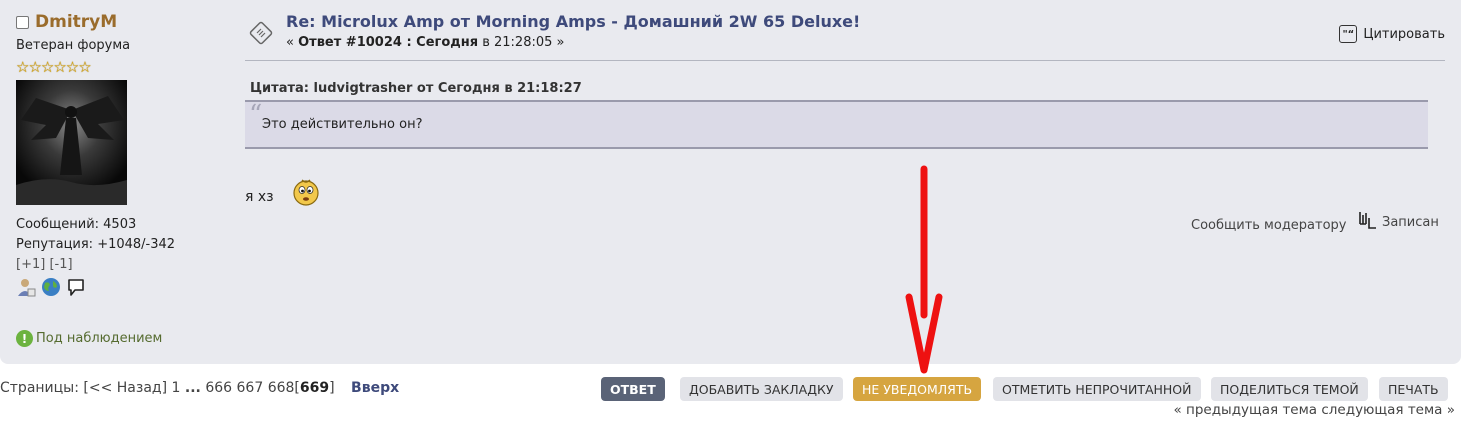  What do you see at coordinates (342, 124) in the screenshot?
I see `quote-text: Это действительно он?` at bounding box center [342, 124].